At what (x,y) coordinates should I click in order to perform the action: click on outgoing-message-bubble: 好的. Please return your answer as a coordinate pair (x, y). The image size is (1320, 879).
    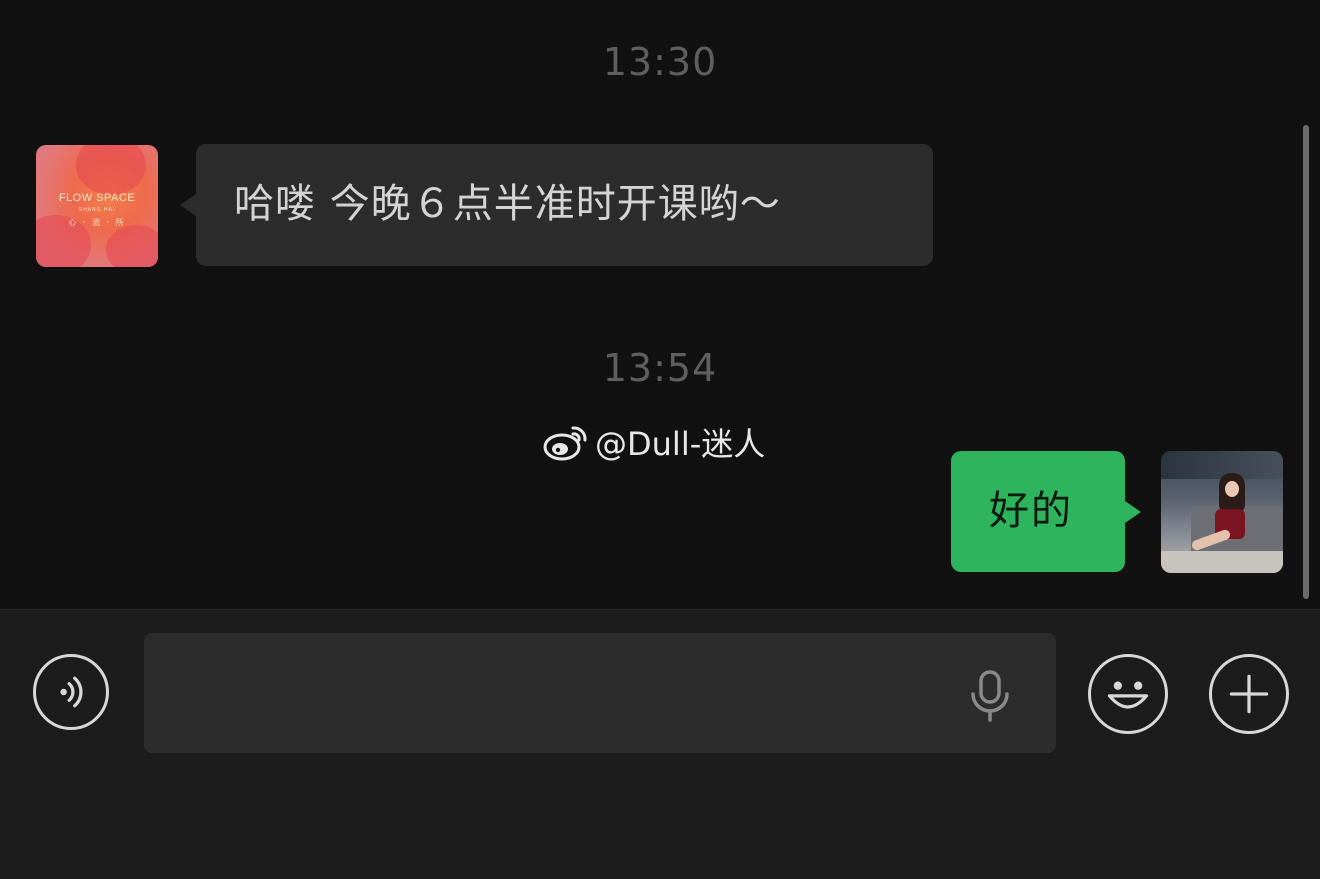
    Looking at the image, I should click on (1046, 511).